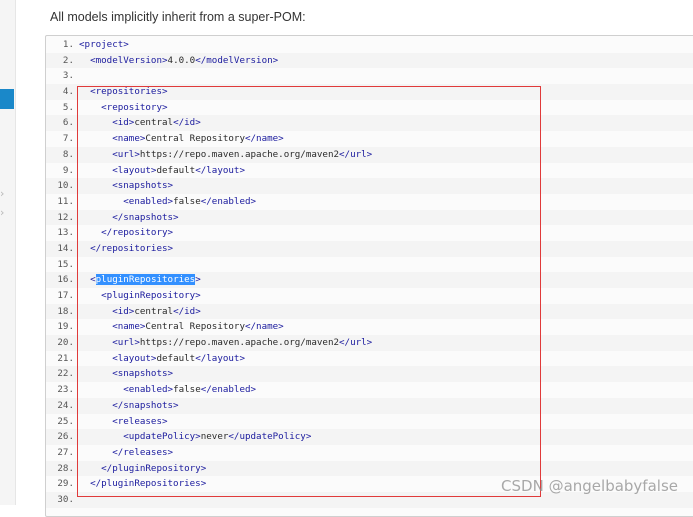 This screenshot has height=517, width=693. What do you see at coordinates (369, 296) in the screenshot?
I see `code-line: 17. <pluginRepository>` at bounding box center [369, 296].